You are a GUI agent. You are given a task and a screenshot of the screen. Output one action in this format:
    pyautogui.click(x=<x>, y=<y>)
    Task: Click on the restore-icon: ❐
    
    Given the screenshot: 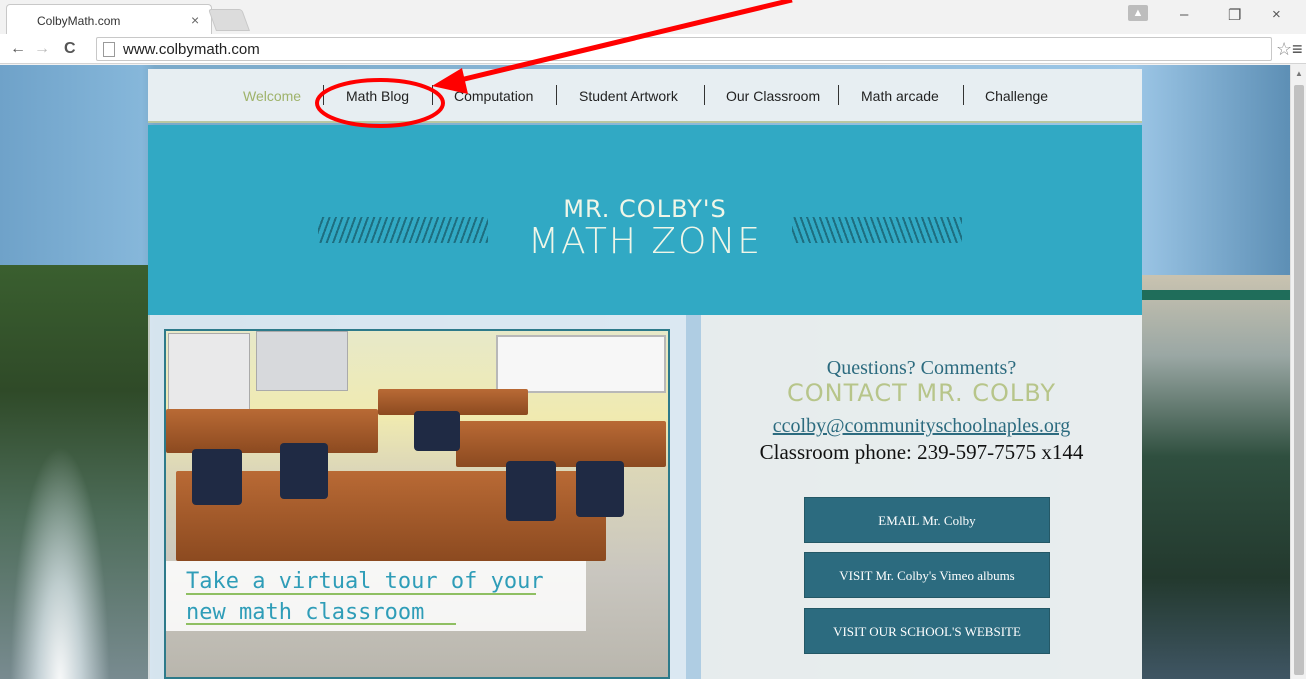 What is the action you would take?
    pyautogui.click(x=1234, y=15)
    